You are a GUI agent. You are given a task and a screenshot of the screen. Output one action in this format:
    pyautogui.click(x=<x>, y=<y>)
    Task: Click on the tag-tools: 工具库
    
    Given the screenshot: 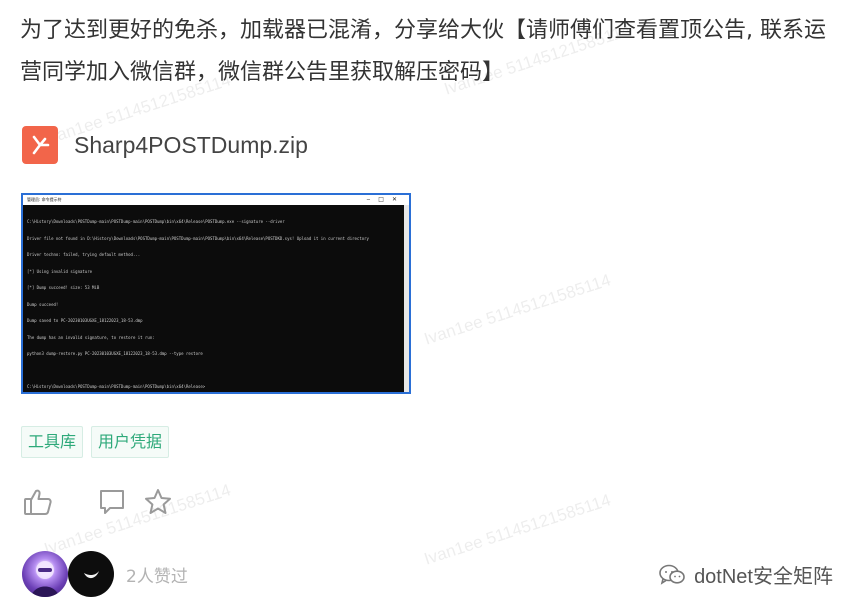 What is the action you would take?
    pyautogui.click(x=52, y=442)
    